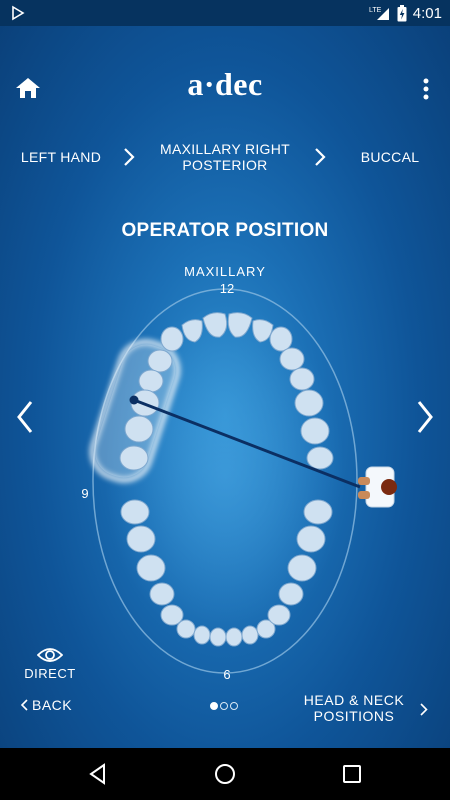 Image resolution: width=450 pixels, height=800 pixels. Describe the element at coordinates (226, 674) in the screenshot. I see `clock-6-label: 6` at that location.